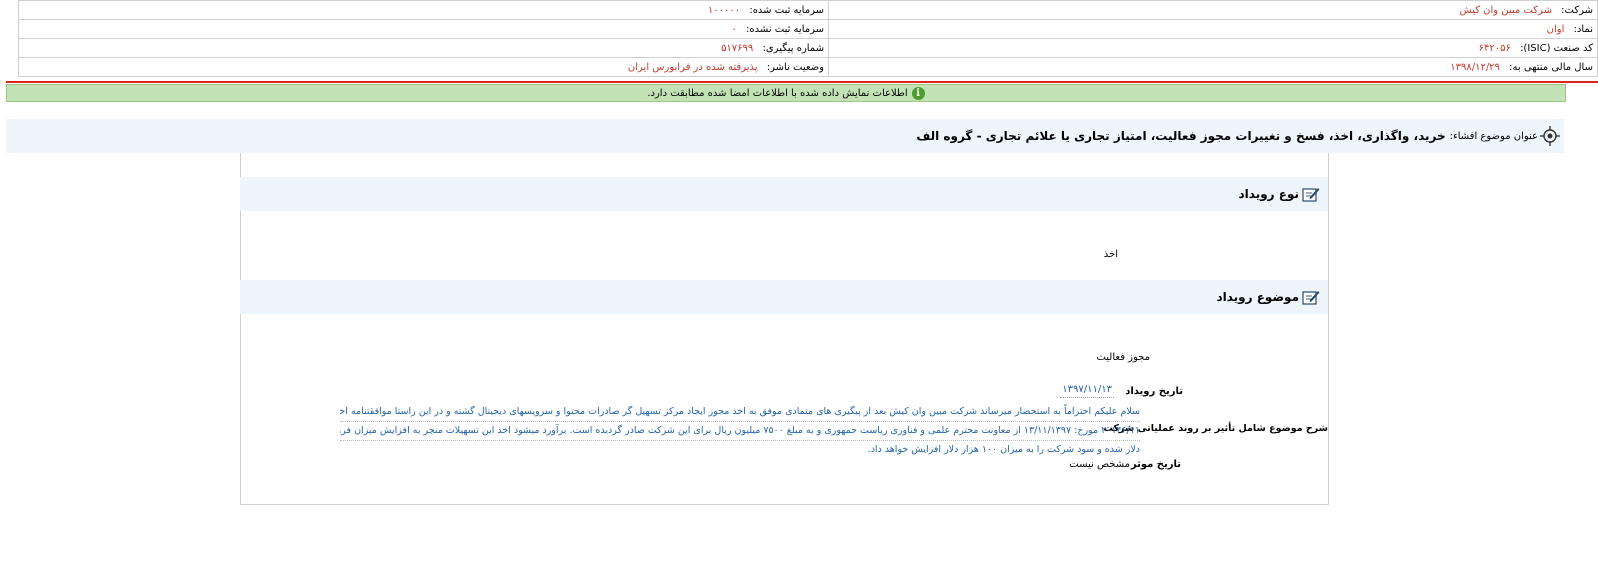 This screenshot has width=1598, height=580. I want to click on isic-value: ۶۴۲۰۵۶, so click(1494, 48).